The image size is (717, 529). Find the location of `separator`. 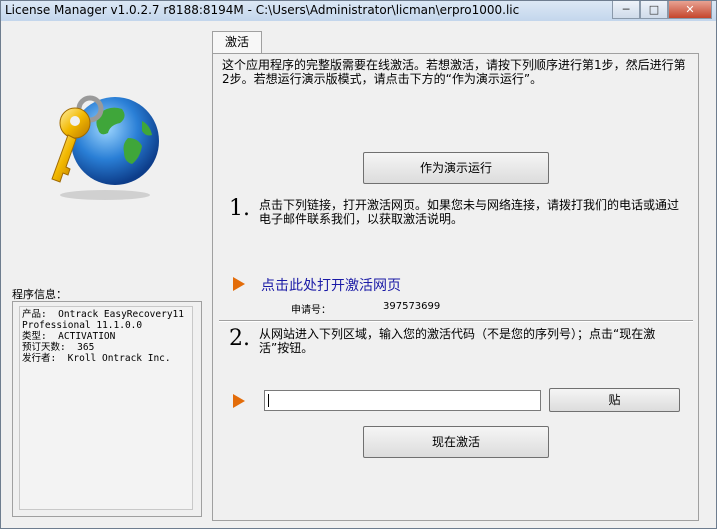

separator is located at coordinates (456, 321).